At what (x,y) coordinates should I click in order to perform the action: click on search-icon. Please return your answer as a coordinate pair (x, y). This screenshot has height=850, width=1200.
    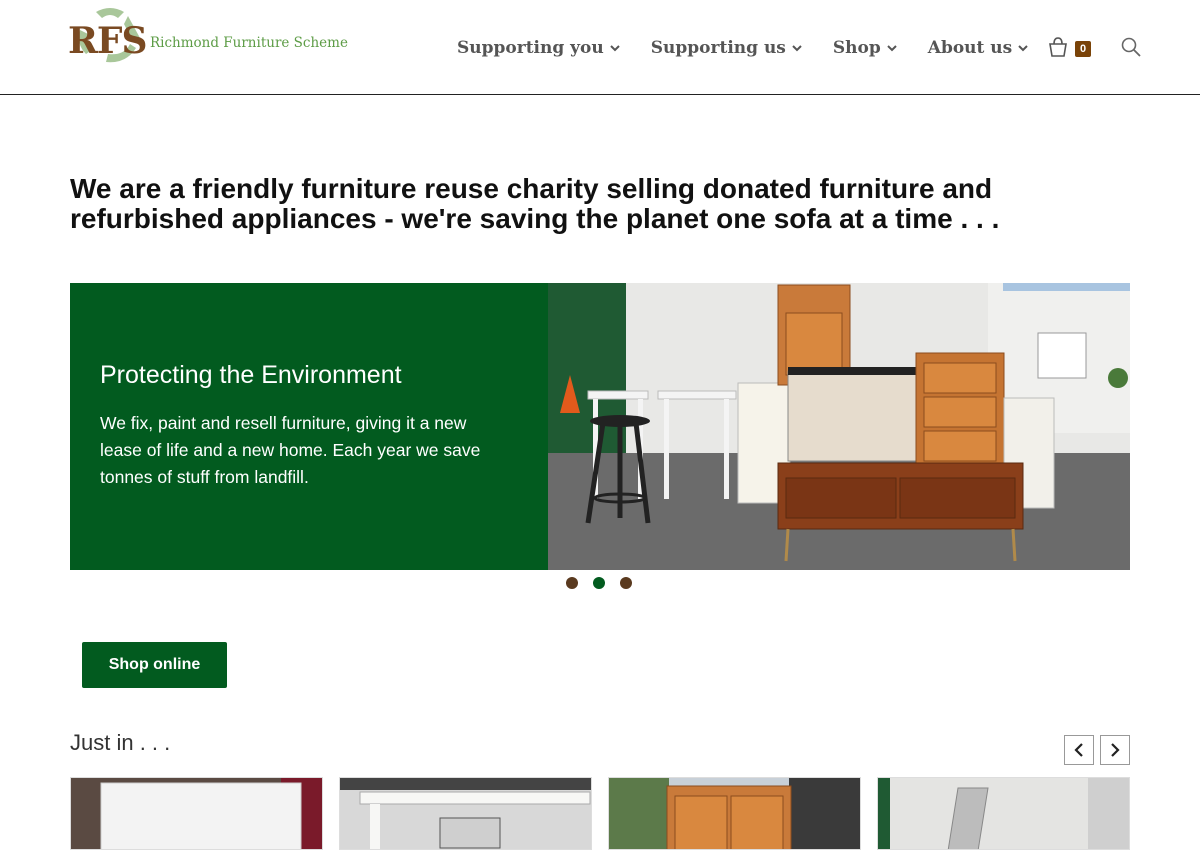
    Looking at the image, I should click on (1131, 47).